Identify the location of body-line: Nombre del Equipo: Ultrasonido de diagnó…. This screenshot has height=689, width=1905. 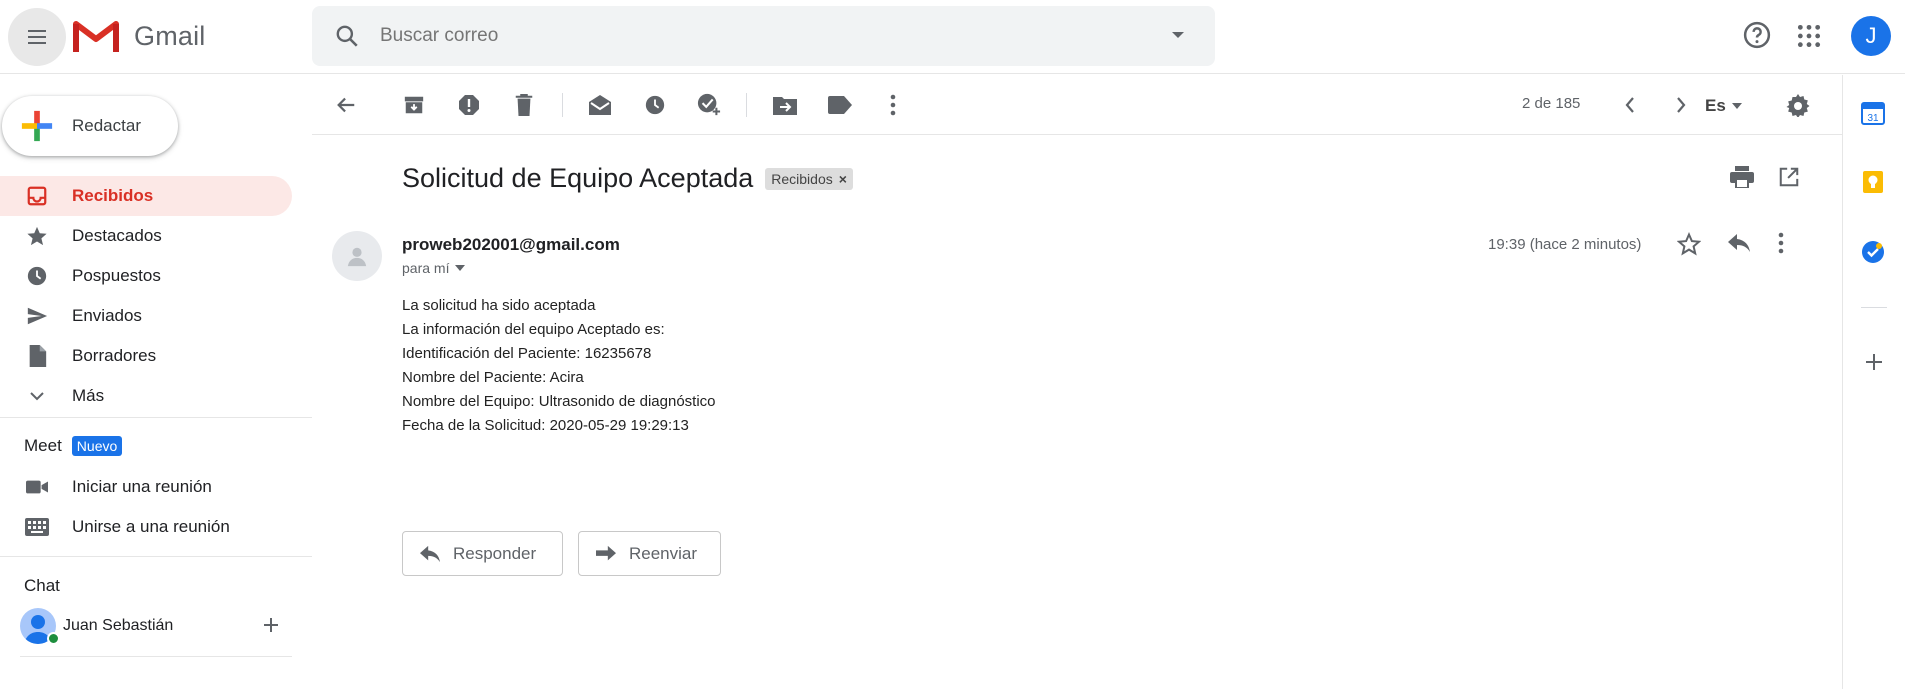
(559, 401).